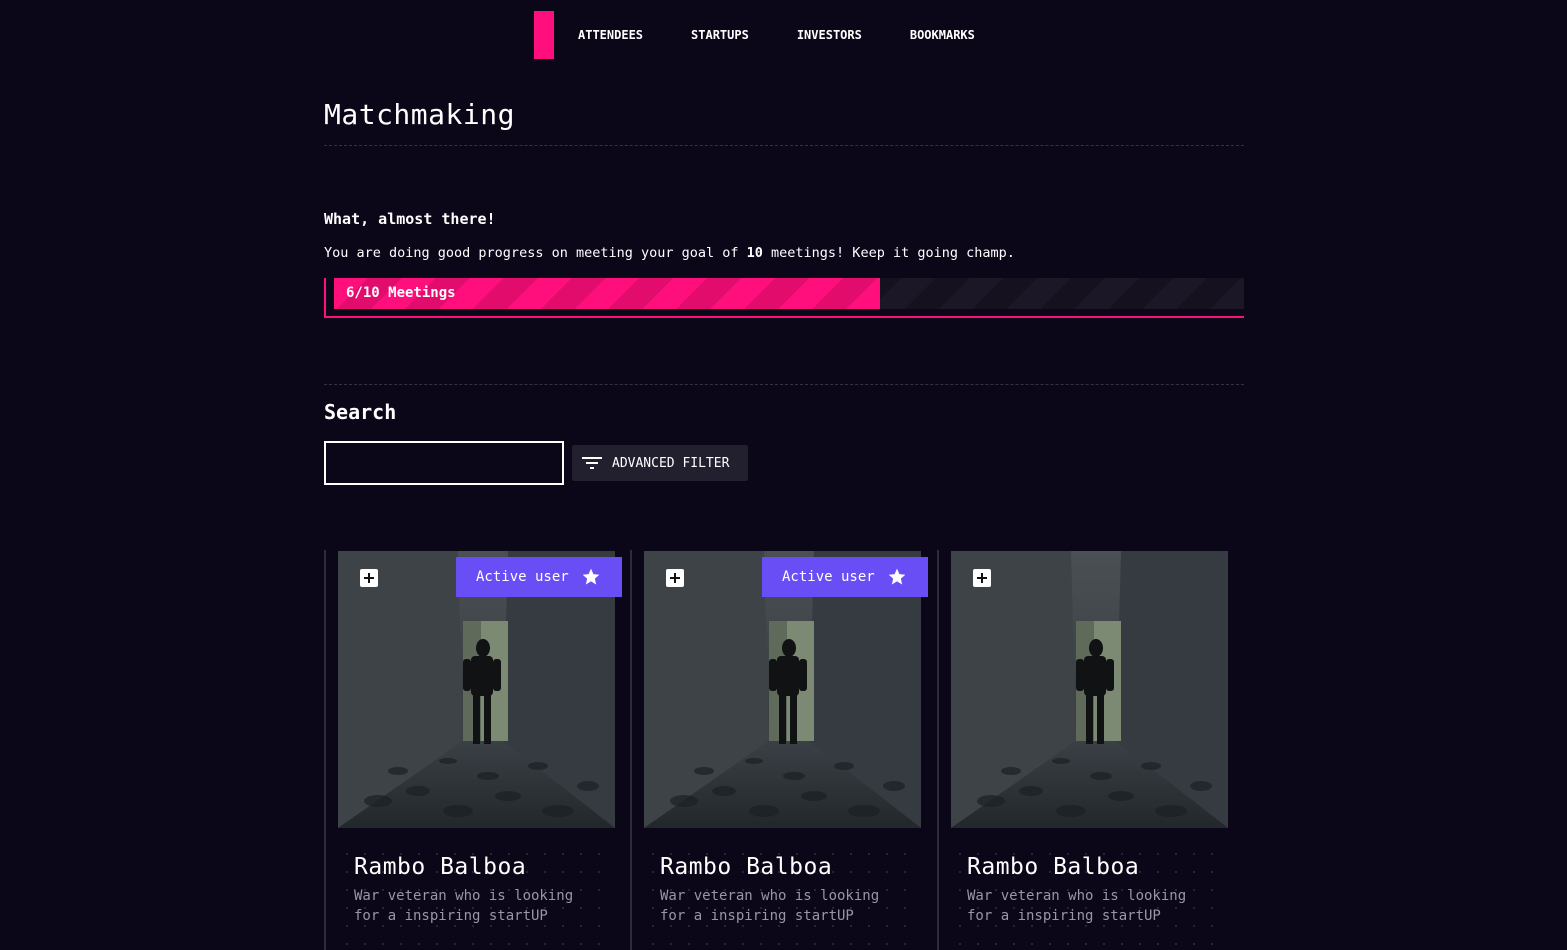  What do you see at coordinates (444, 463) in the screenshot?
I see `search-input` at bounding box center [444, 463].